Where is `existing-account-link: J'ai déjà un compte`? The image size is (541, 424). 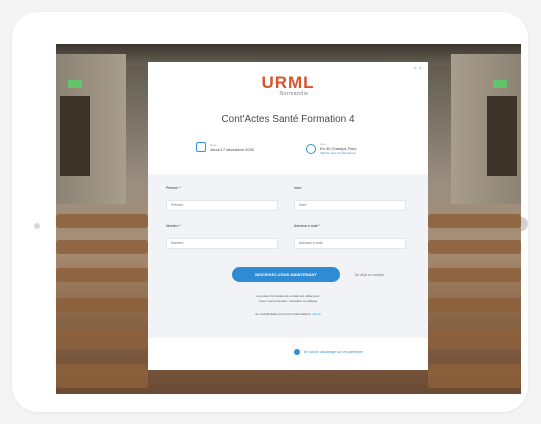 existing-account-link: J'ai déjà un compte is located at coordinates (369, 275).